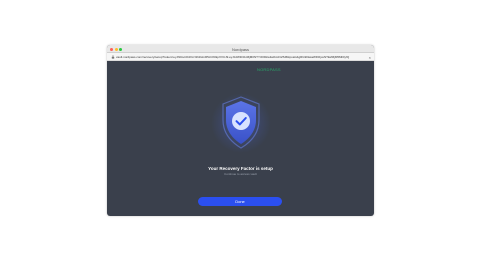  I want to click on window-title: Nordpass, so click(240, 49).